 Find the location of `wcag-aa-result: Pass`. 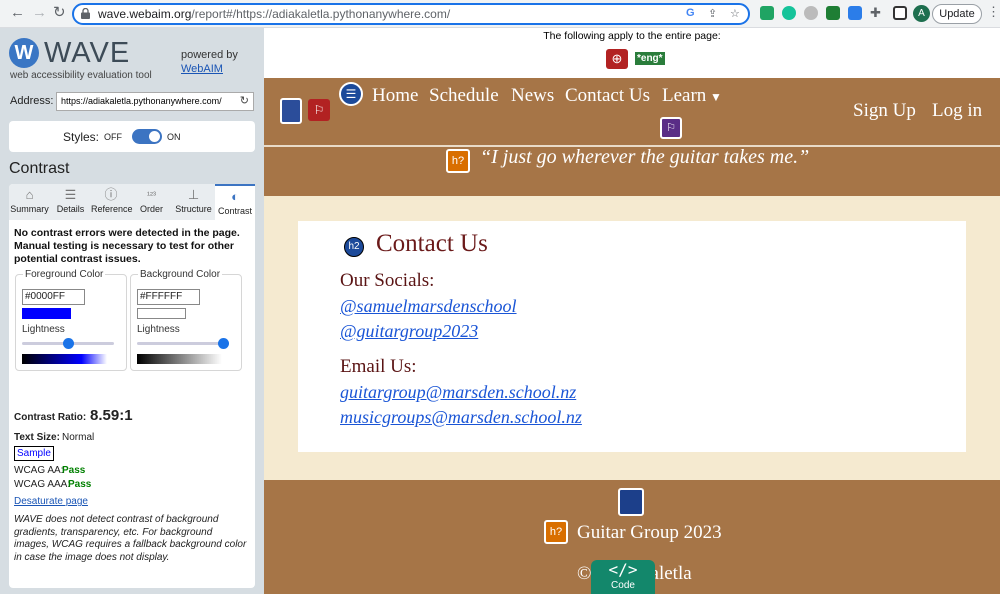

wcag-aa-result: Pass is located at coordinates (74, 470).